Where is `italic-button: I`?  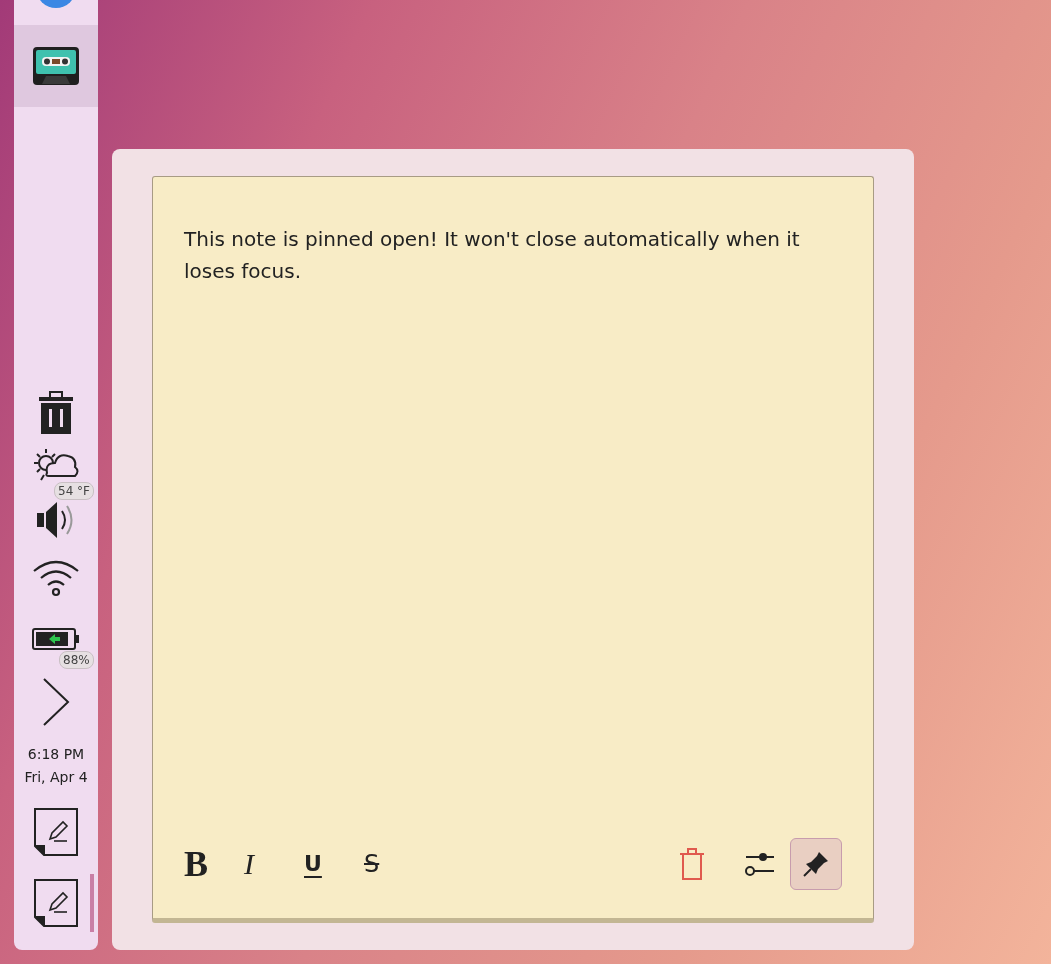 italic-button: I is located at coordinates (274, 864).